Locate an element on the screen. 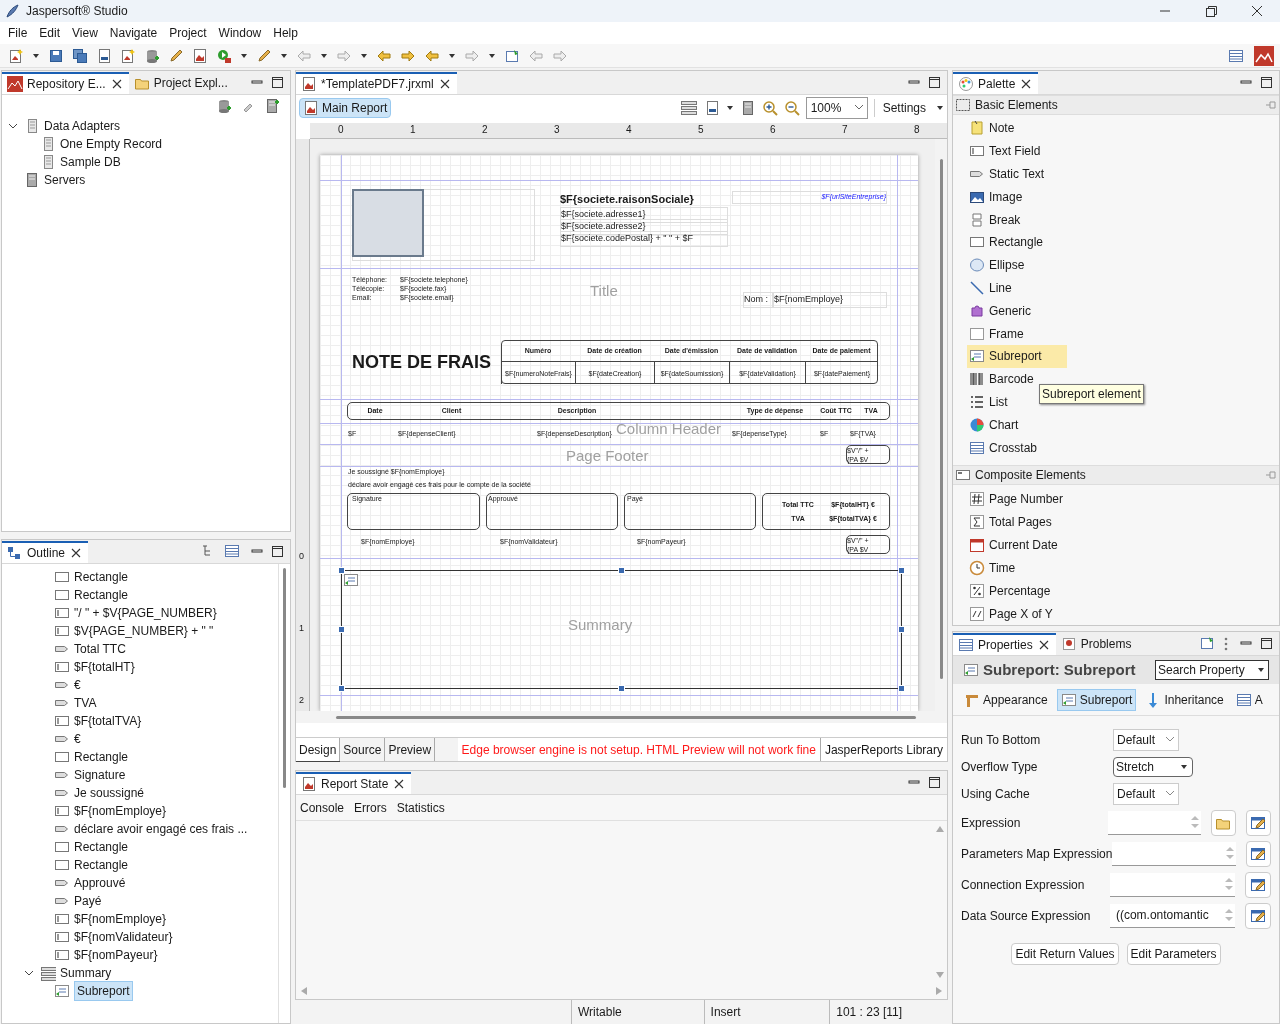 This screenshot has width=1280, height=1024. select-field: Stretch is located at coordinates (1153, 766).